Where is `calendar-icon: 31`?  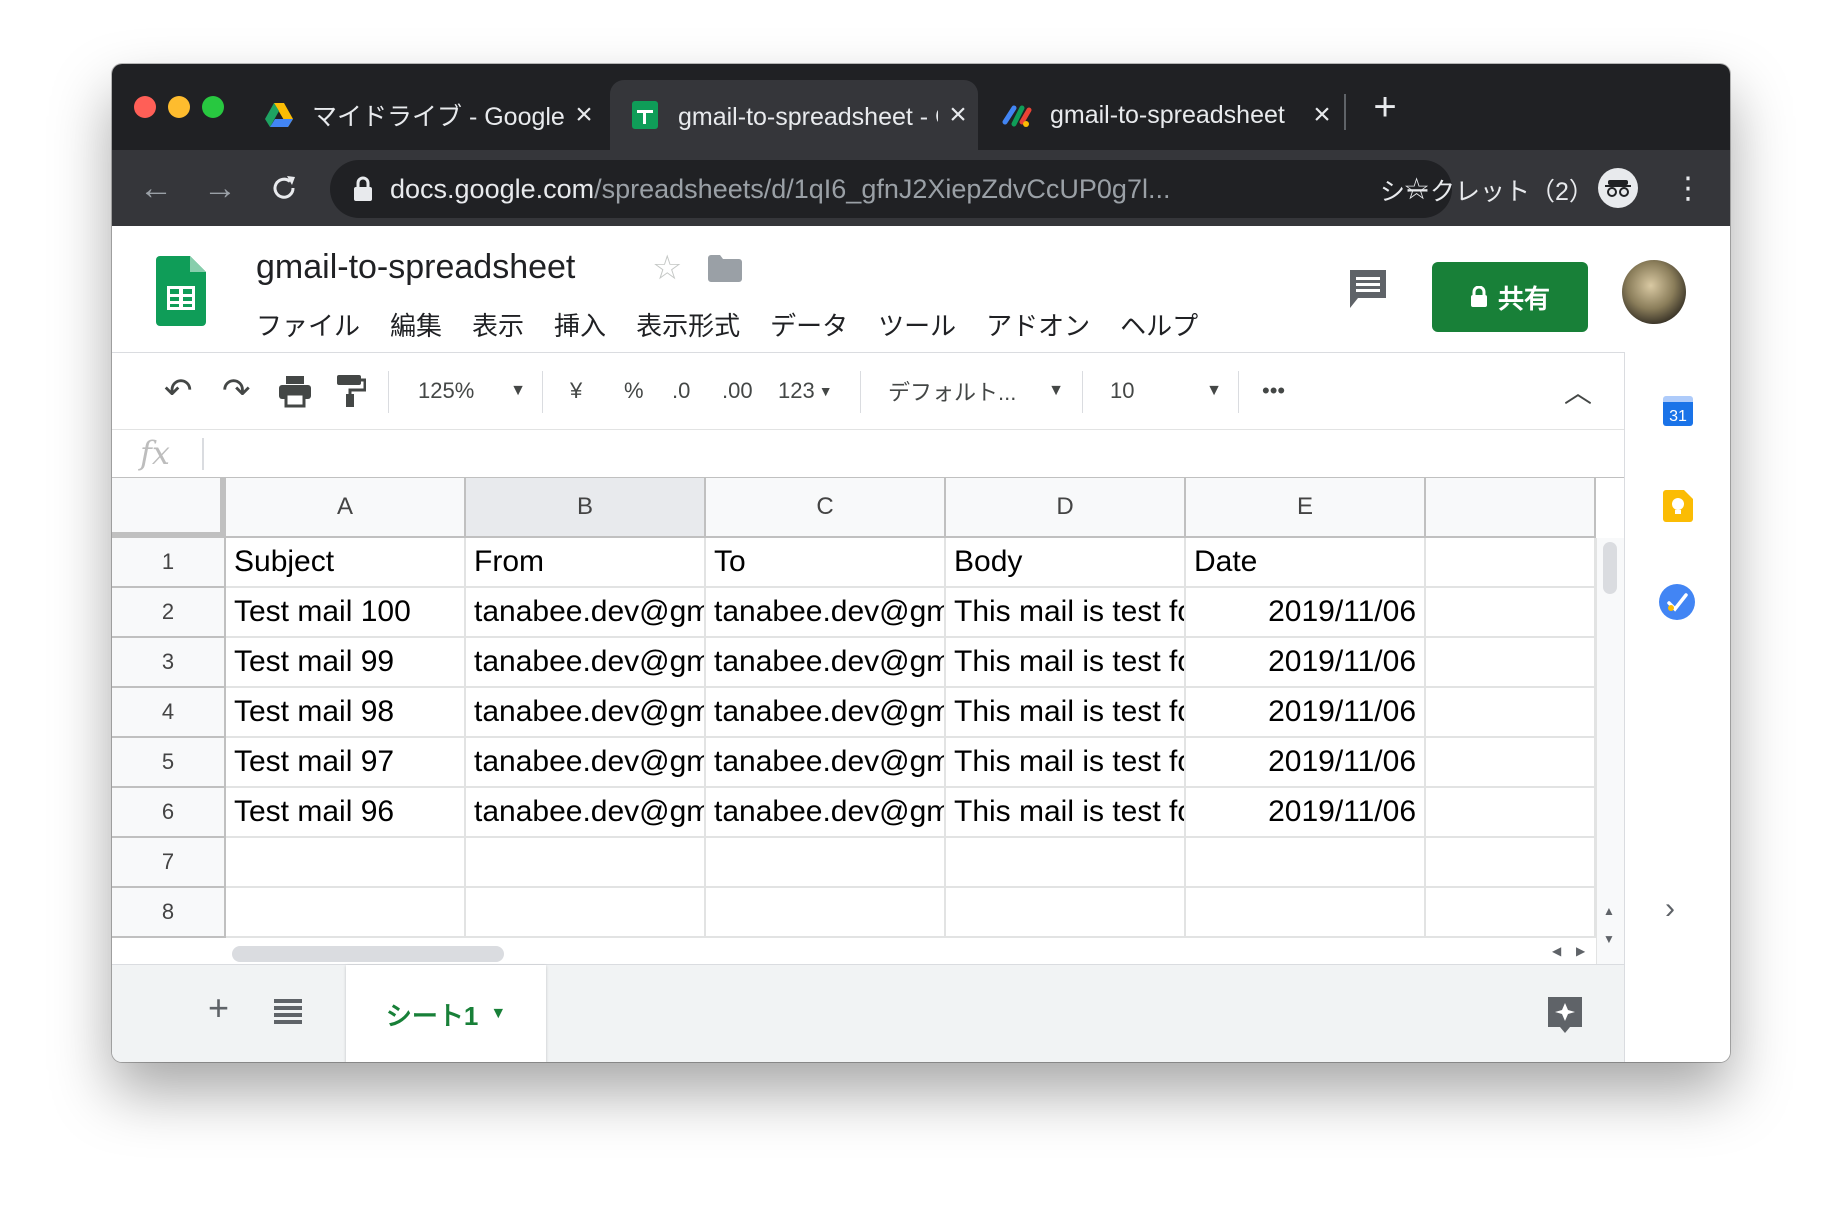
calendar-icon: 31 is located at coordinates (1678, 411).